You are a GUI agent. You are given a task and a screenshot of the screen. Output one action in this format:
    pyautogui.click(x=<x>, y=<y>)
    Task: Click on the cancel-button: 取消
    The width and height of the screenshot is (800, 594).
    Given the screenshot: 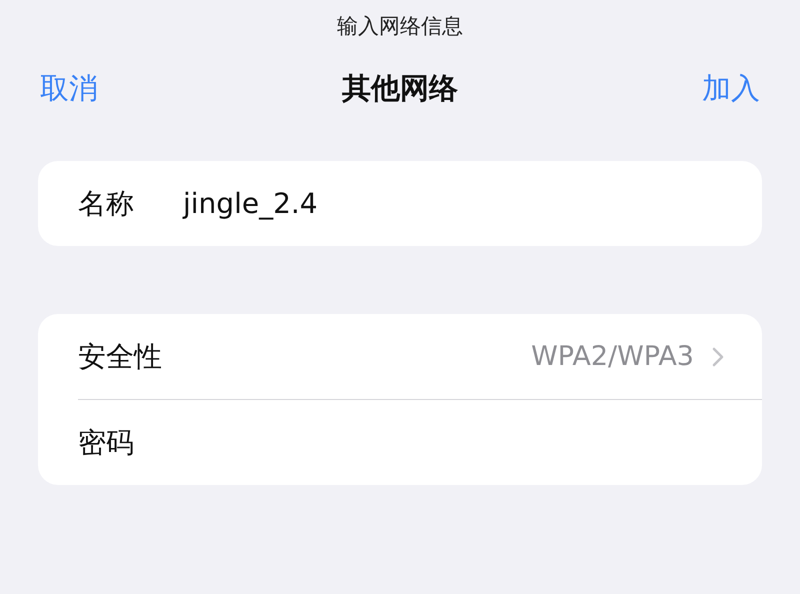 What is the action you would take?
    pyautogui.click(x=69, y=89)
    